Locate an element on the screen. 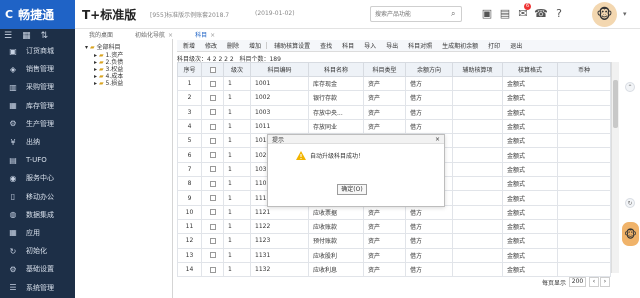 The height and width of the screenshot is (298, 640). cell-name: 应收票据 is located at coordinates (336, 212).